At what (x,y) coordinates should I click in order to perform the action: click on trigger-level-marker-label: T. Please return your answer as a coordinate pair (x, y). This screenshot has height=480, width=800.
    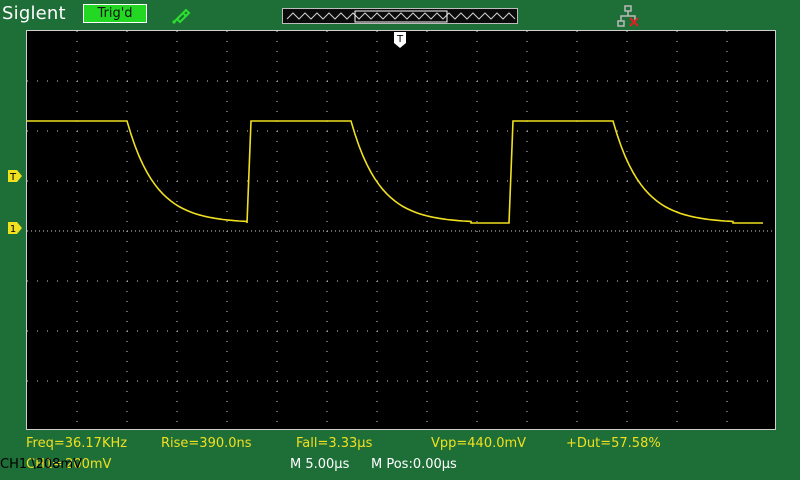
    Looking at the image, I should click on (13, 177).